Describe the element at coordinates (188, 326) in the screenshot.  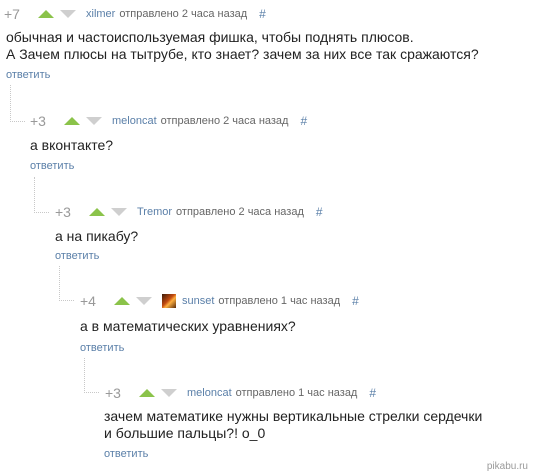
I see `comment-text: а в математических уравнениях?` at that location.